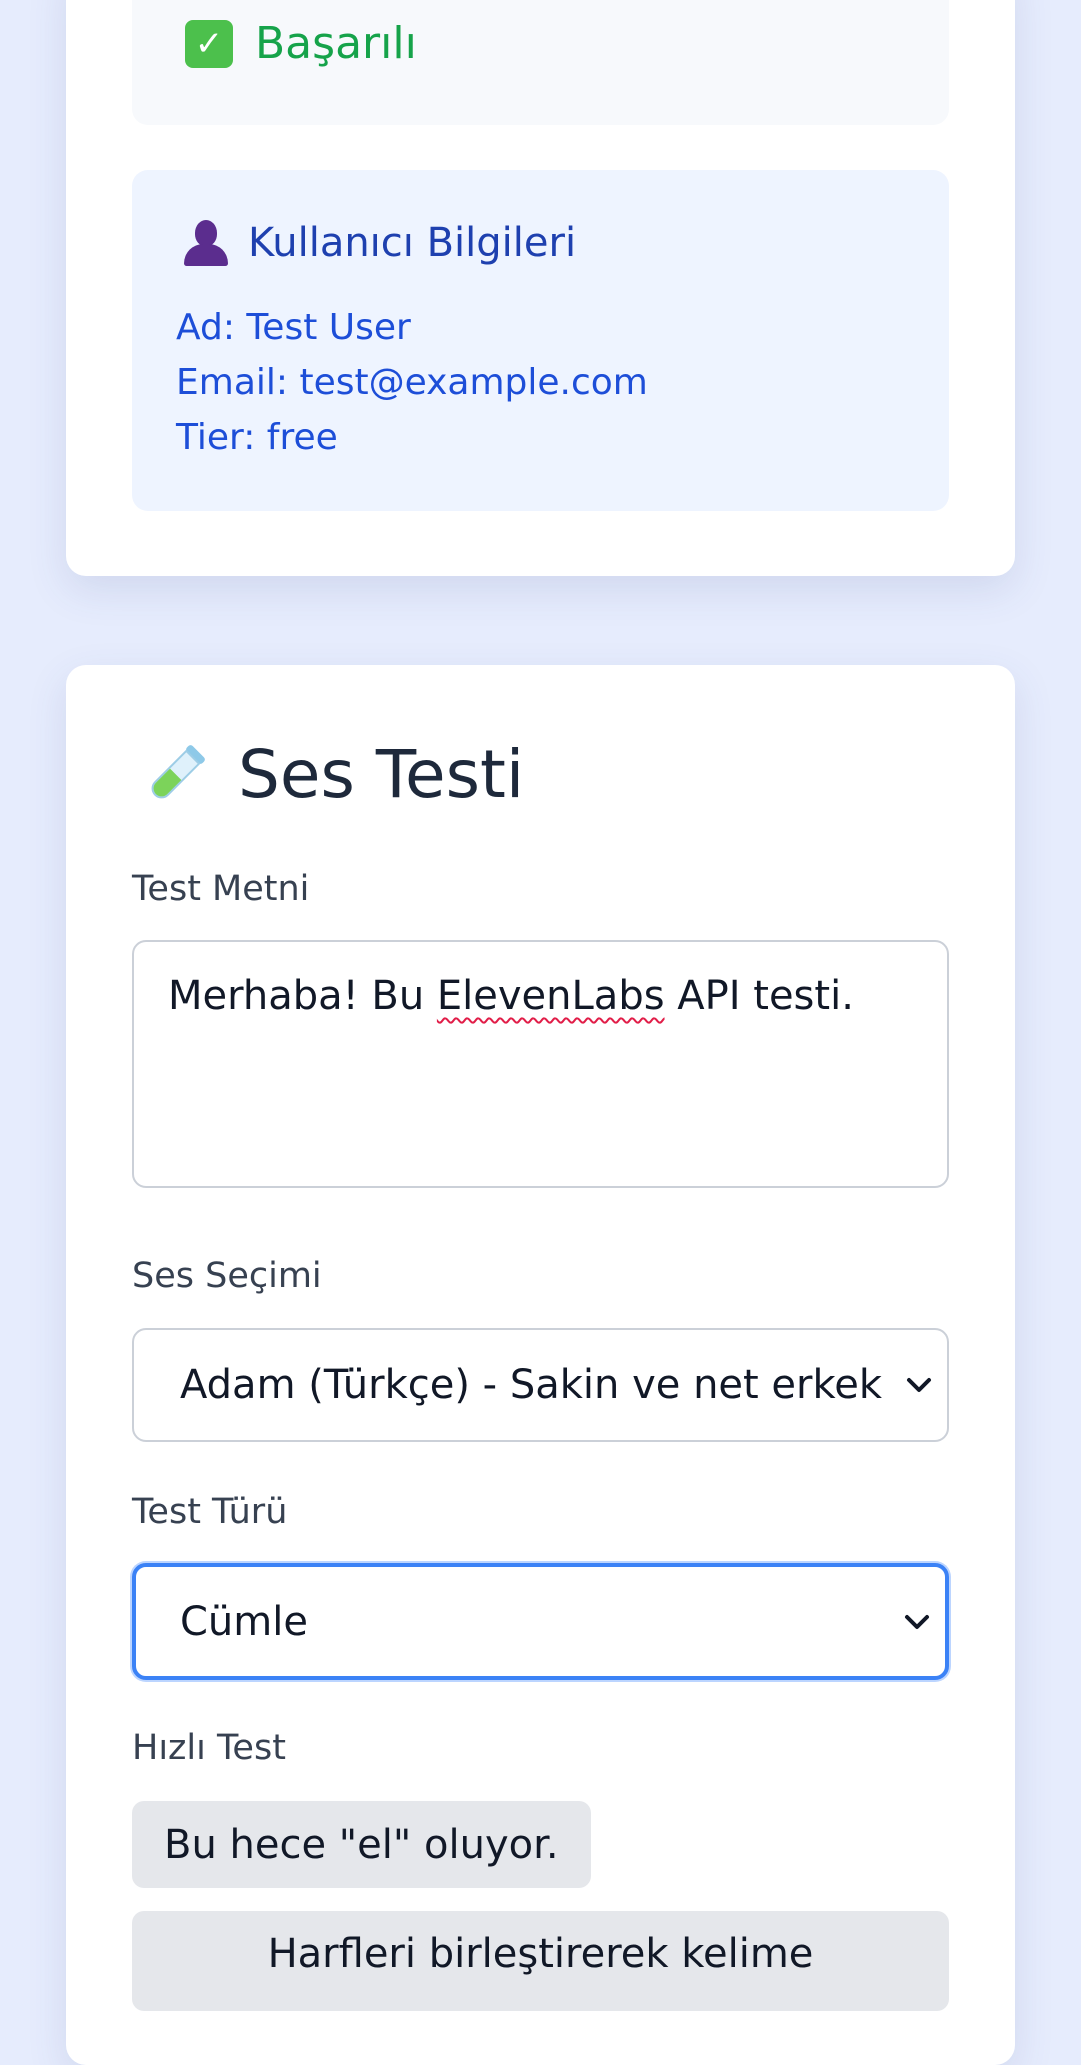 The image size is (1081, 2065). Describe the element at coordinates (244, 1621) in the screenshot. I see `test-type-value: Cümle` at that location.